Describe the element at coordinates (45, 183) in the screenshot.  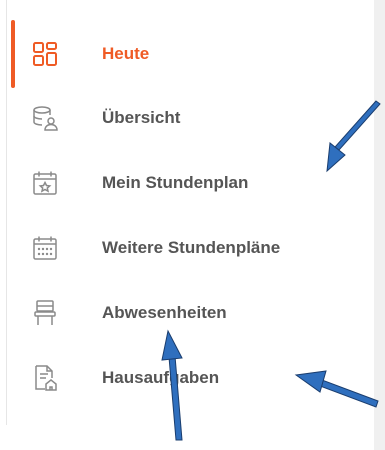
I see `calendar-star-icon` at that location.